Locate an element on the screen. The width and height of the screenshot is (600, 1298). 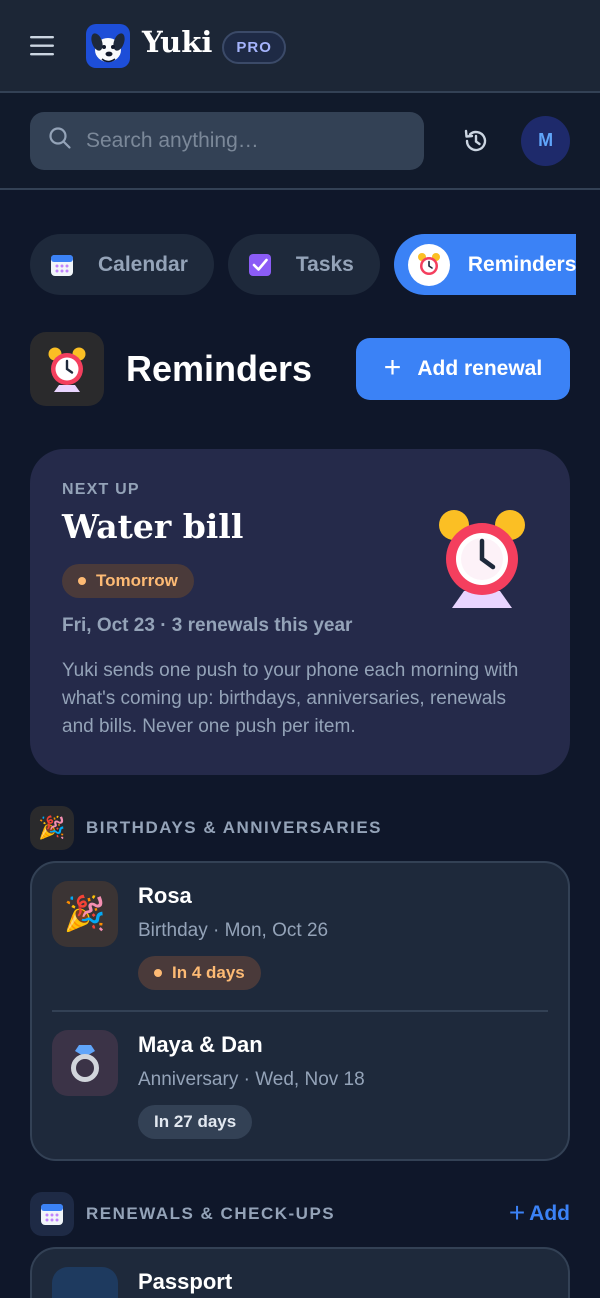
due-badge: Tomorrow is located at coordinates (128, 581).